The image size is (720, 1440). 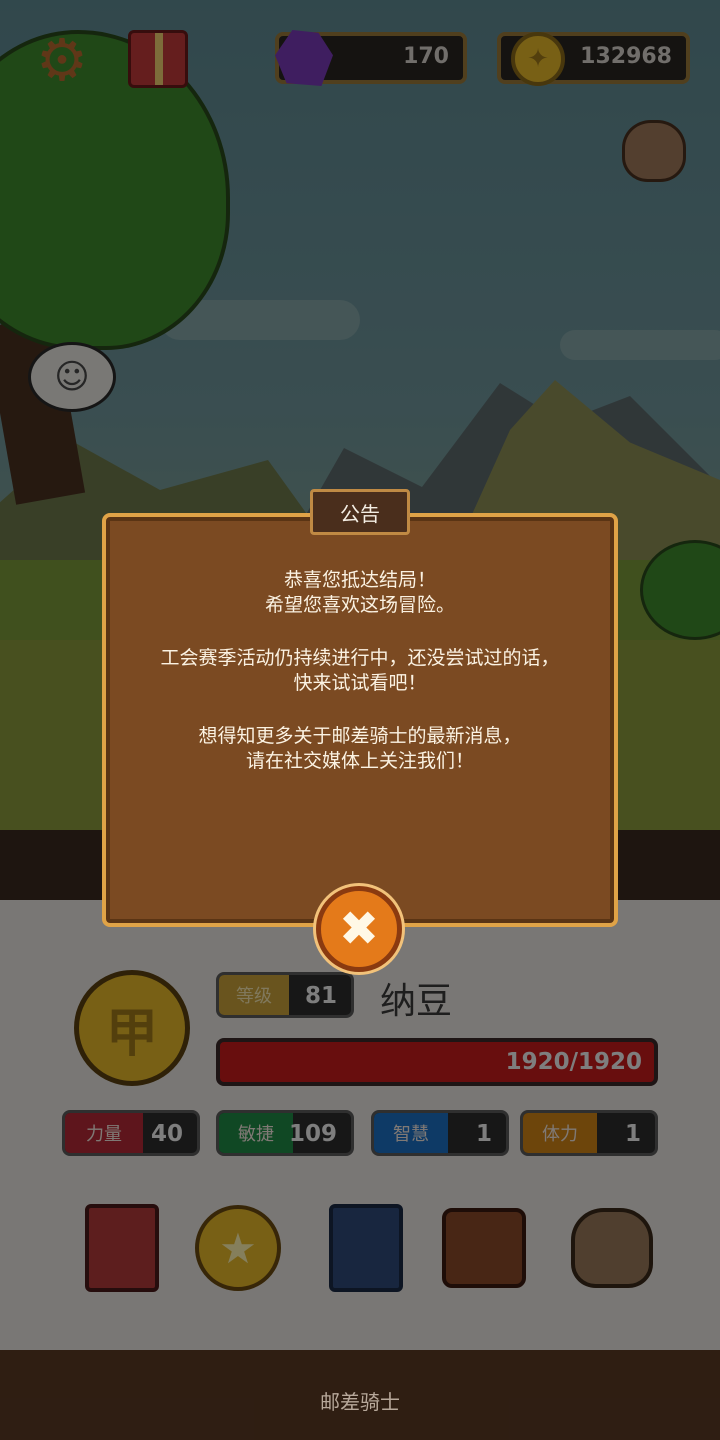 What do you see at coordinates (359, 605) in the screenshot?
I see `dialog-line: 希望您喜欢这场冒险。` at bounding box center [359, 605].